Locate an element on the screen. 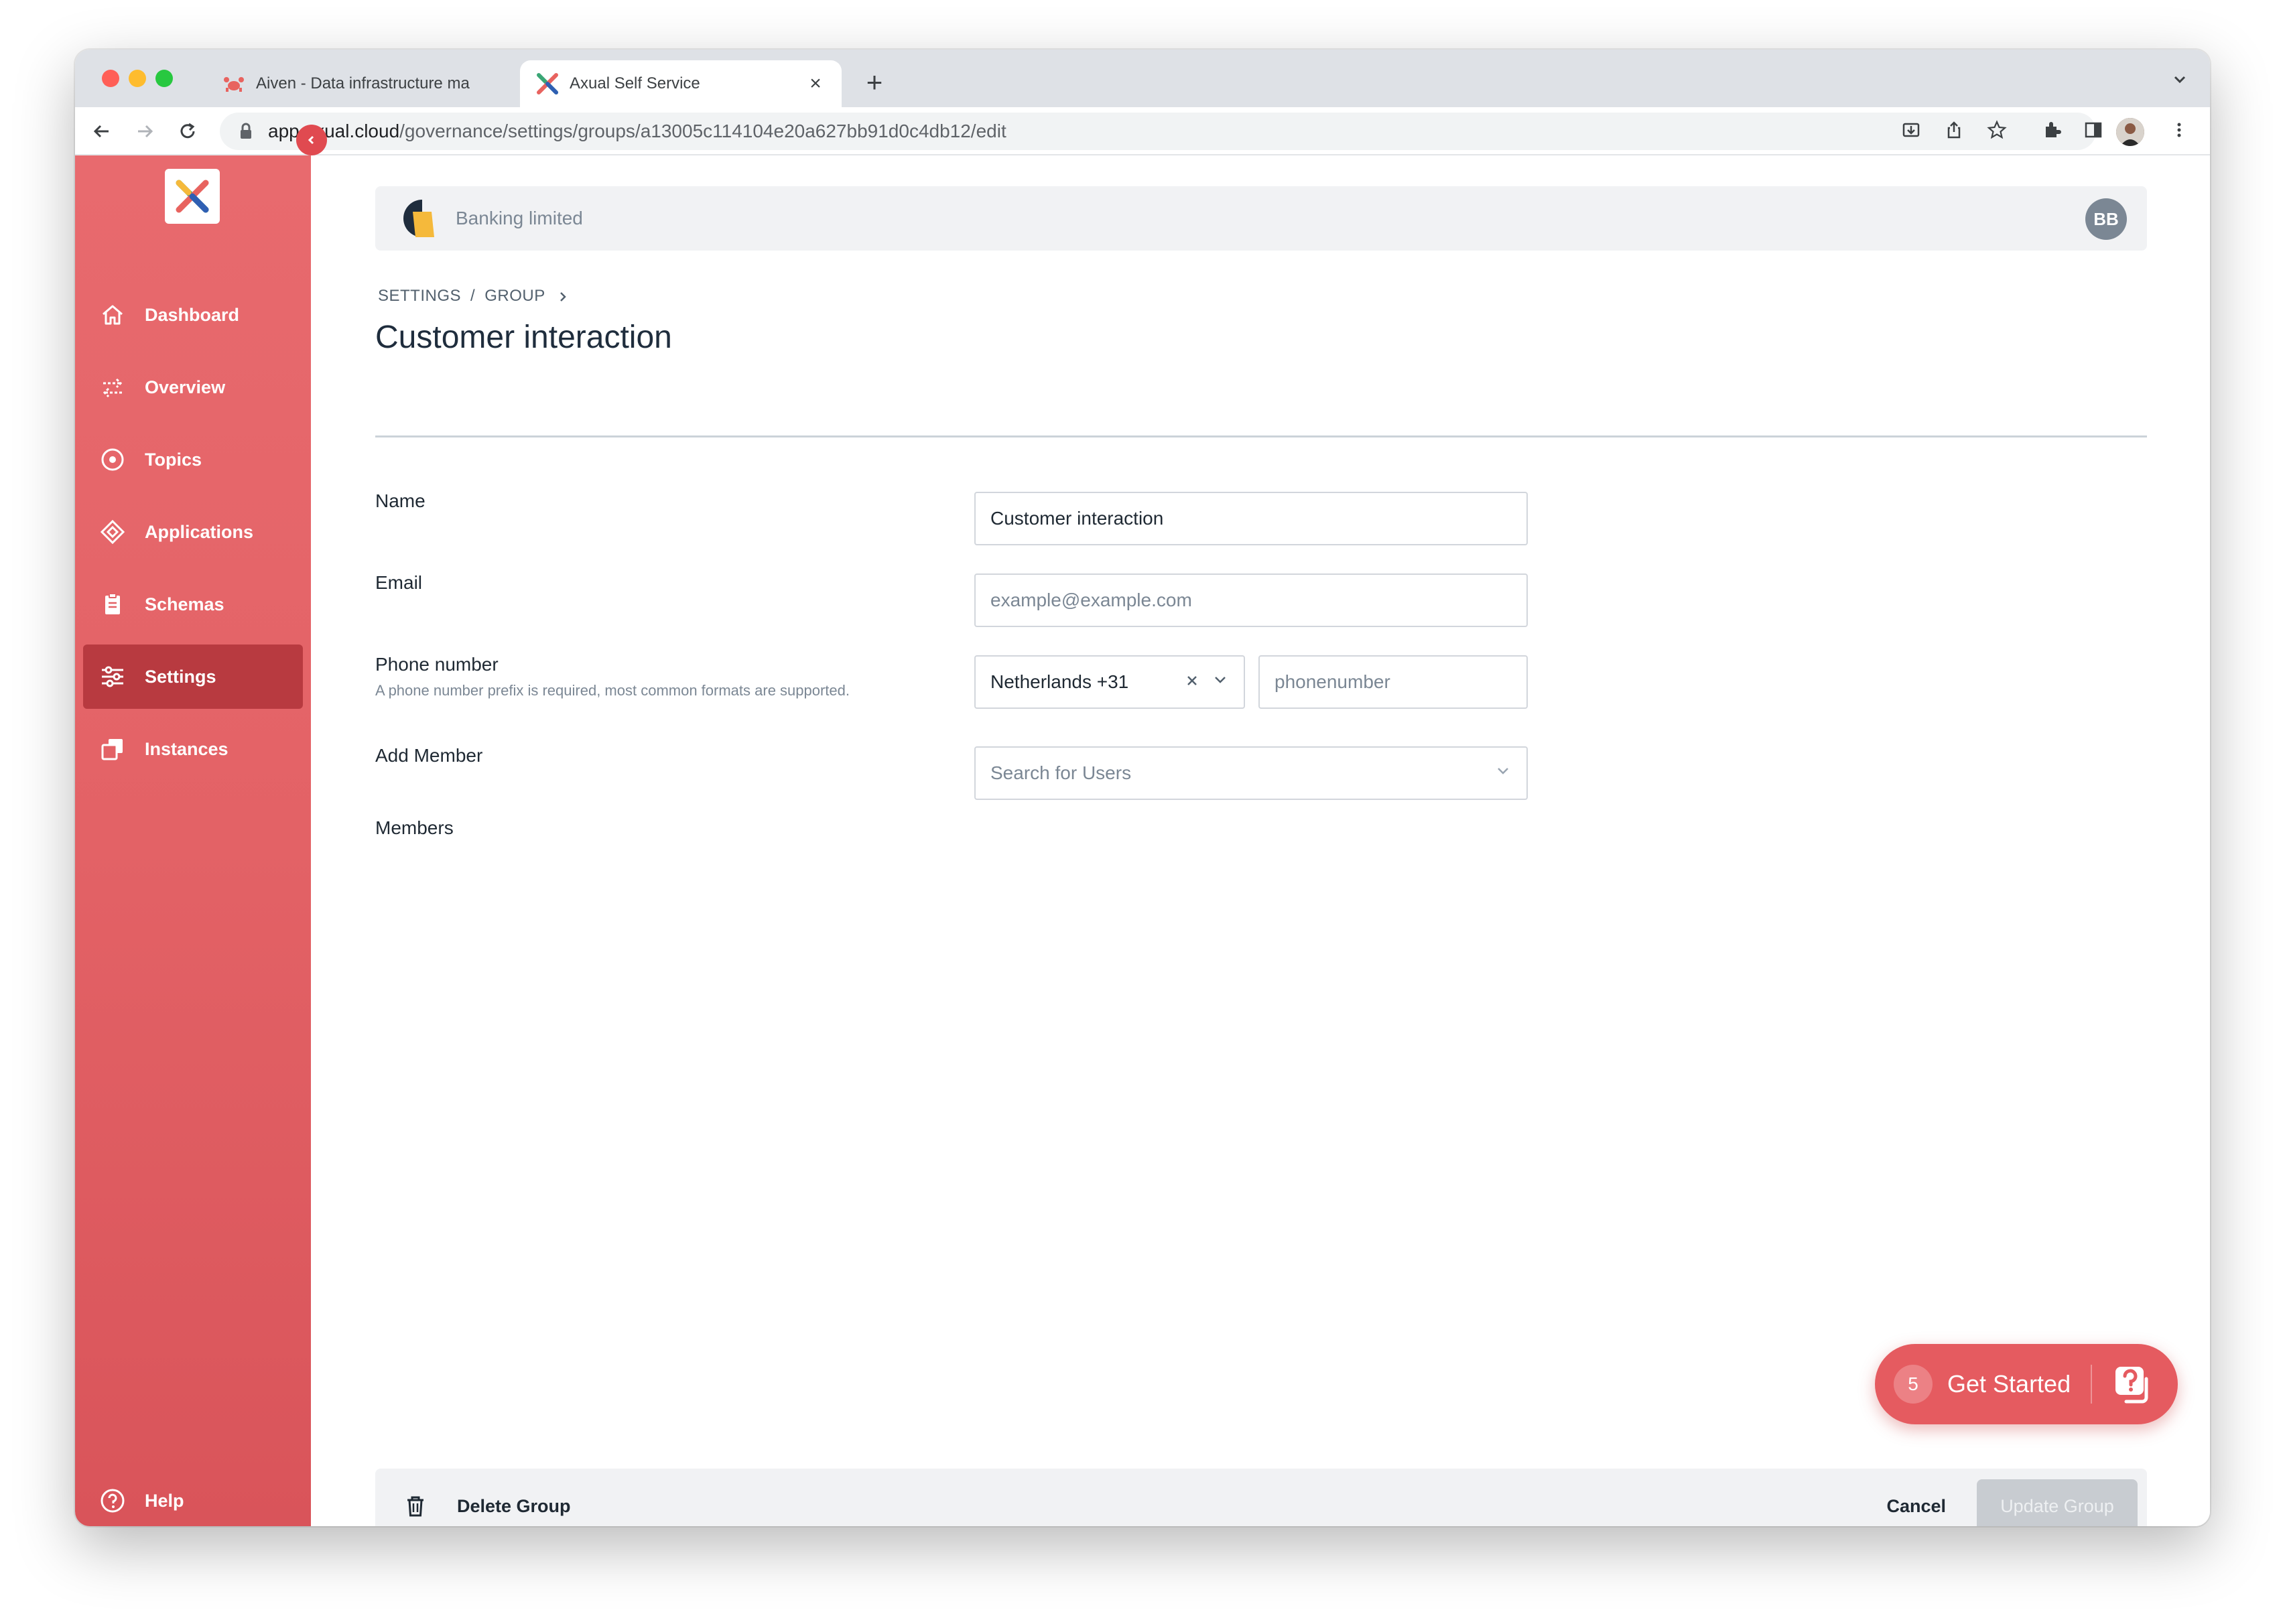 Image resolution: width=2285 pixels, height=1624 pixels. crab-icon is located at coordinates (233, 83).